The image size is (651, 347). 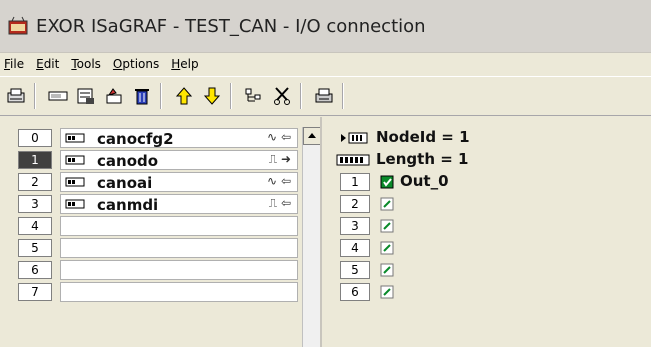 I want to click on menu-tools: Tools, so click(x=86, y=64).